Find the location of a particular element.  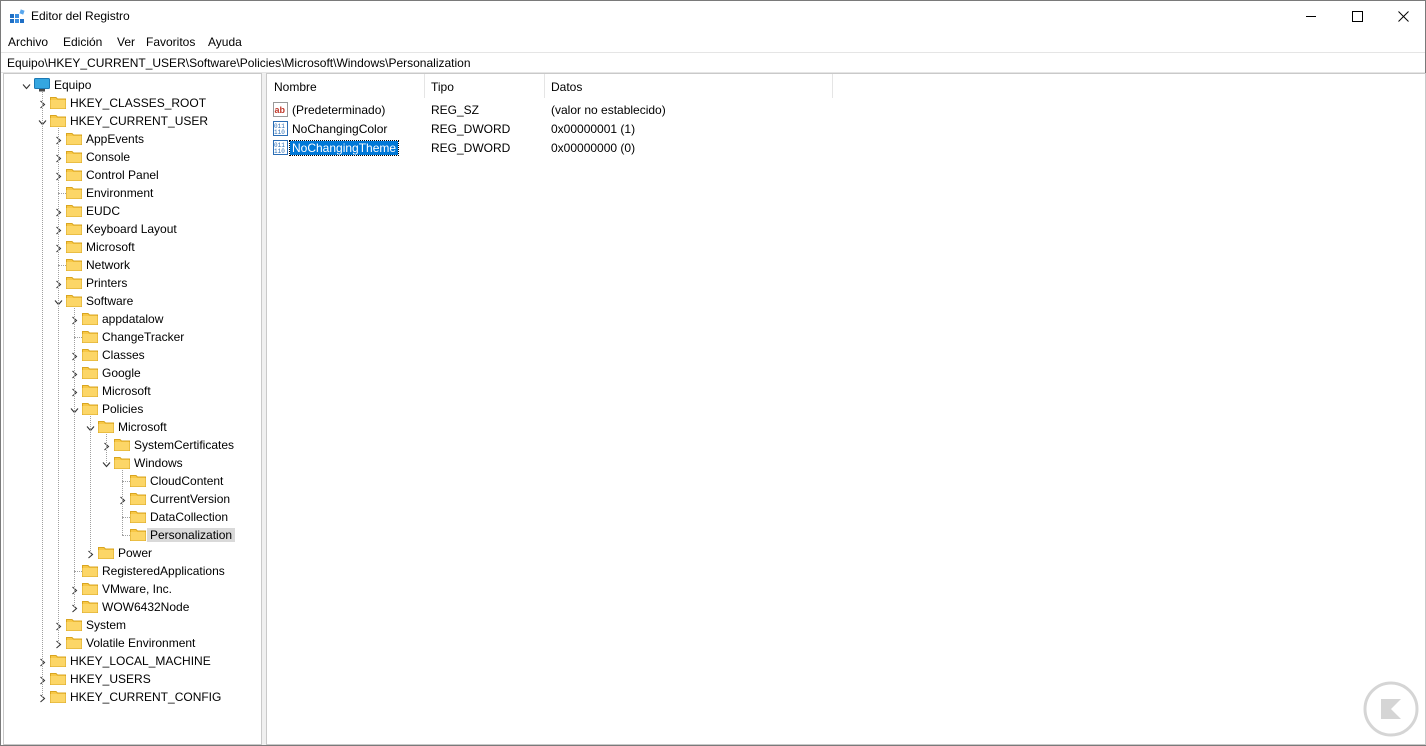

menu-ver: Ver is located at coordinates (126, 42).